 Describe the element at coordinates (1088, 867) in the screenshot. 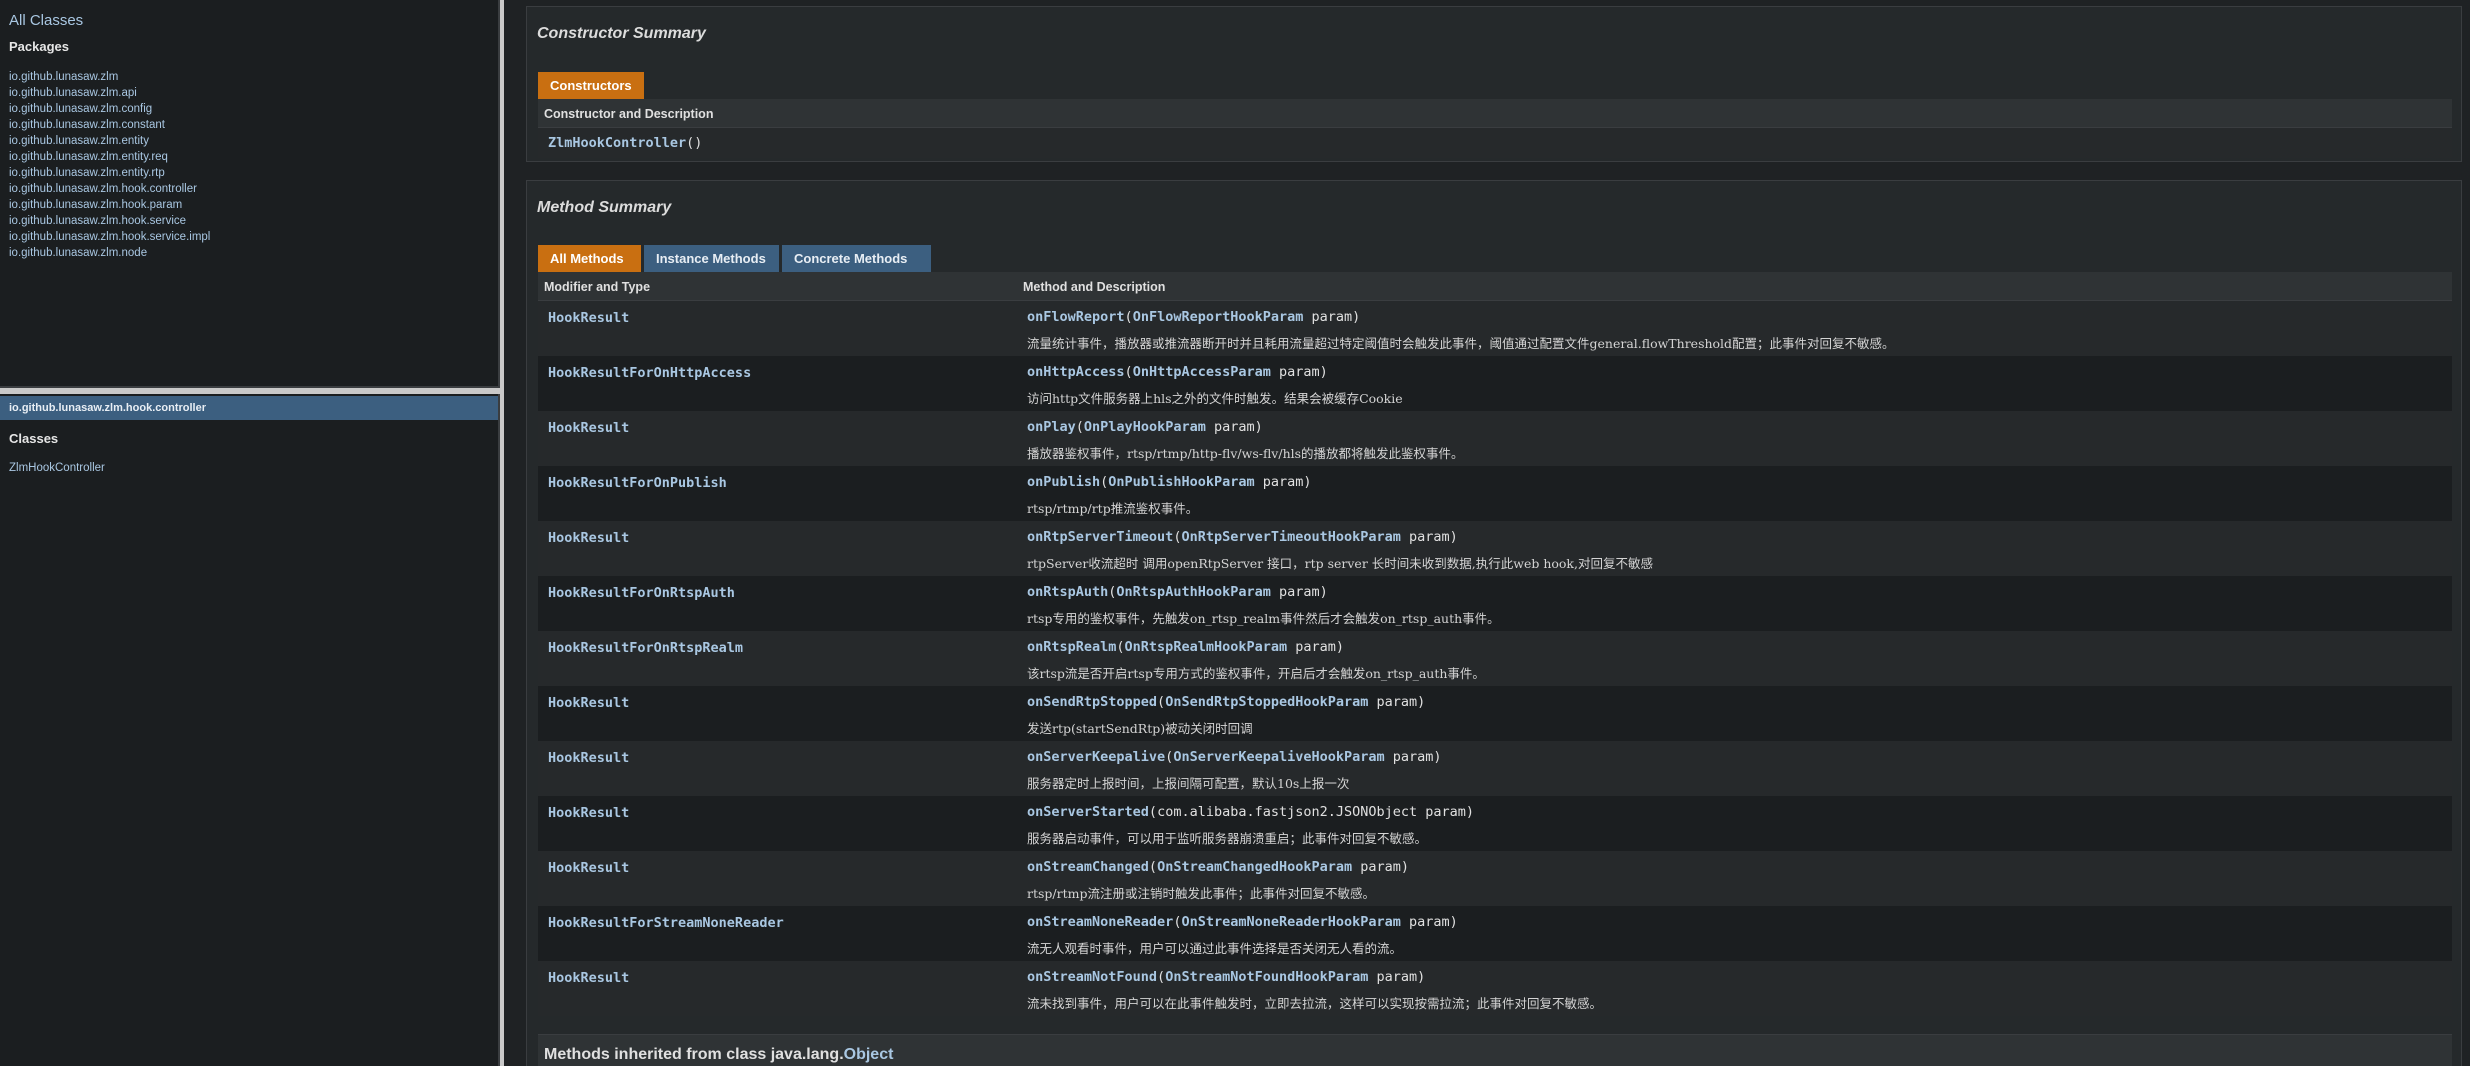

I see `method-link: onStreamChanged` at that location.